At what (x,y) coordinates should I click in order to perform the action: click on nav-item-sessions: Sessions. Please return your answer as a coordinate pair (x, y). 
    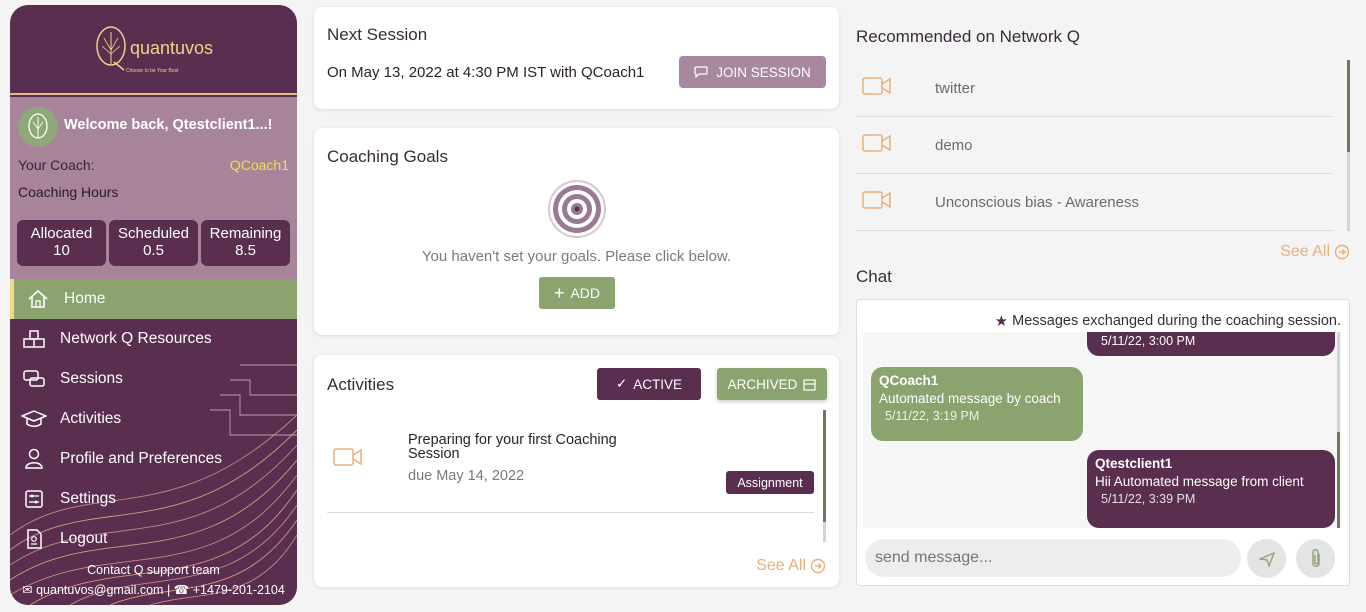
    Looking at the image, I should click on (153, 379).